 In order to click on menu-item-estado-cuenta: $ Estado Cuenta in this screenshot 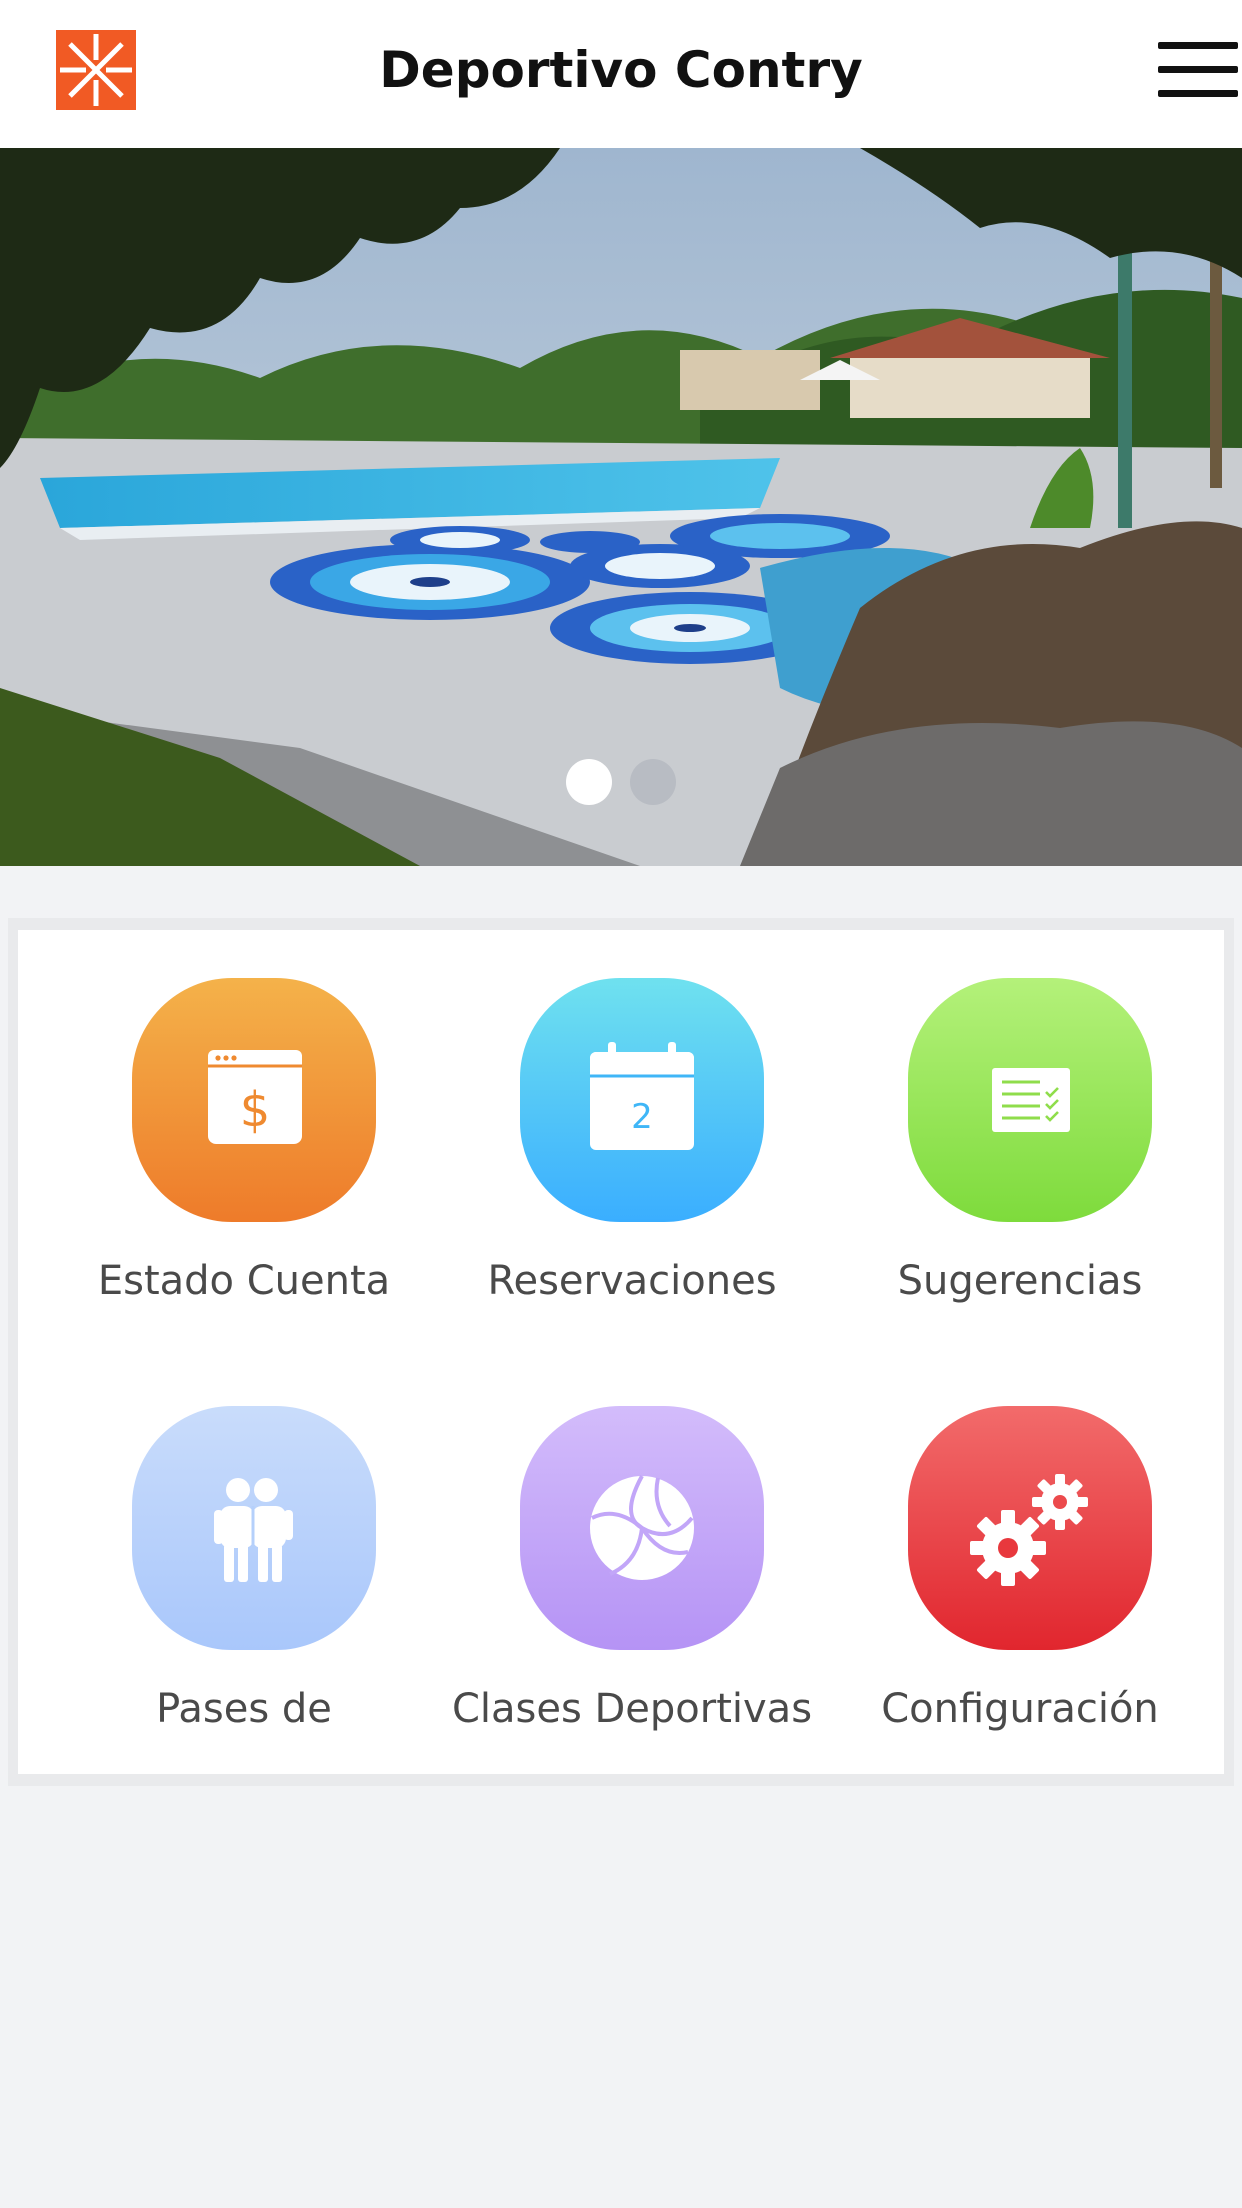, I will do `click(244, 1168)`.